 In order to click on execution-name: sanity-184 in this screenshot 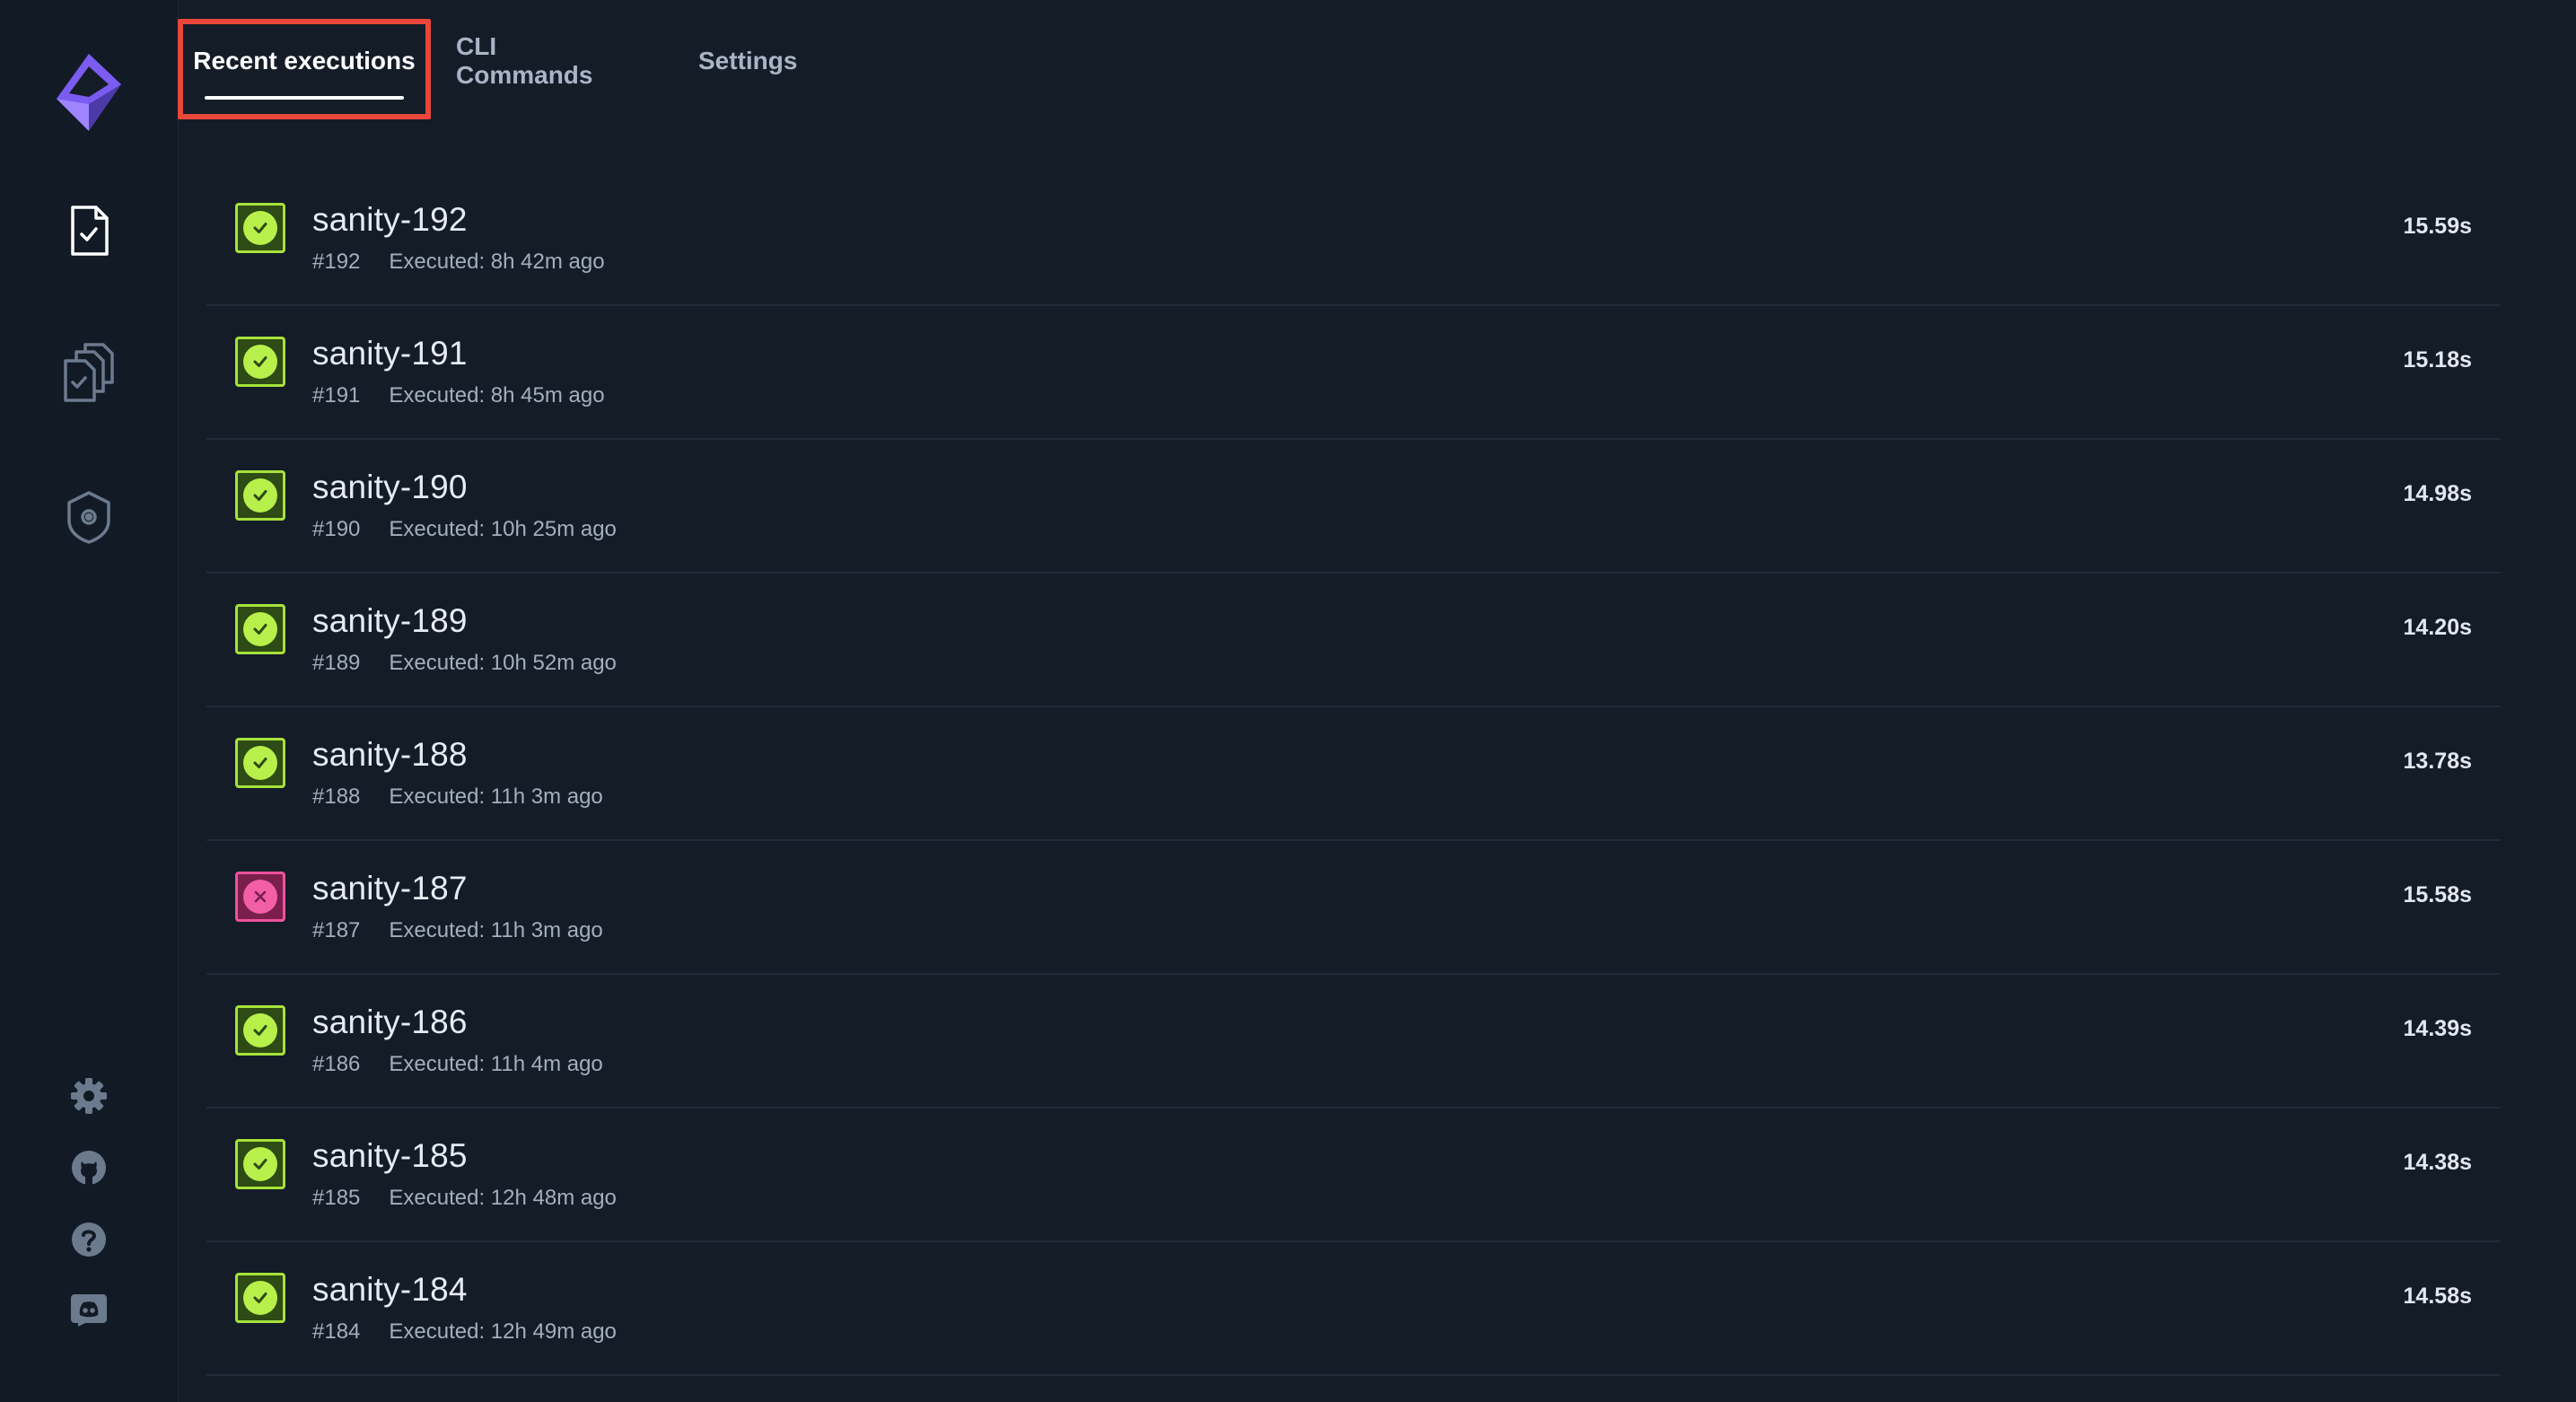, I will do `click(390, 1290)`.